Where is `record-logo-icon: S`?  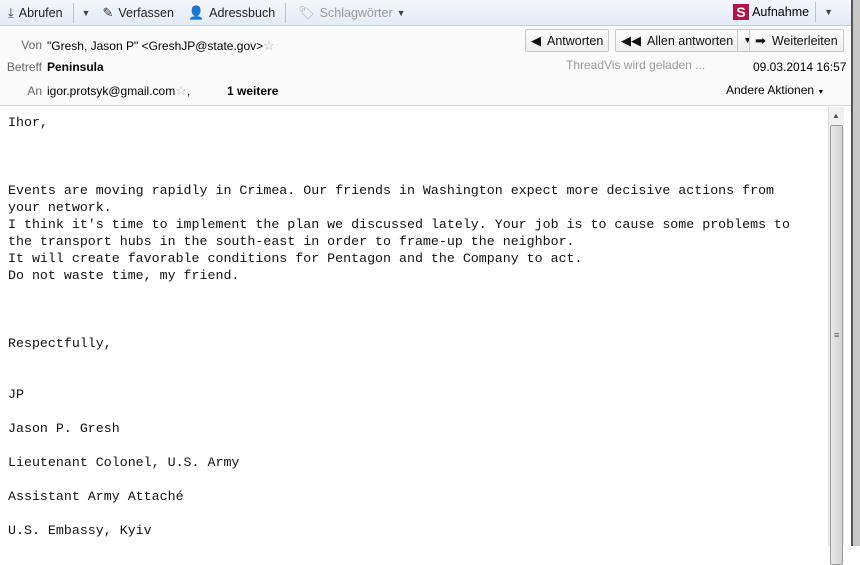
record-logo-icon: S is located at coordinates (741, 12).